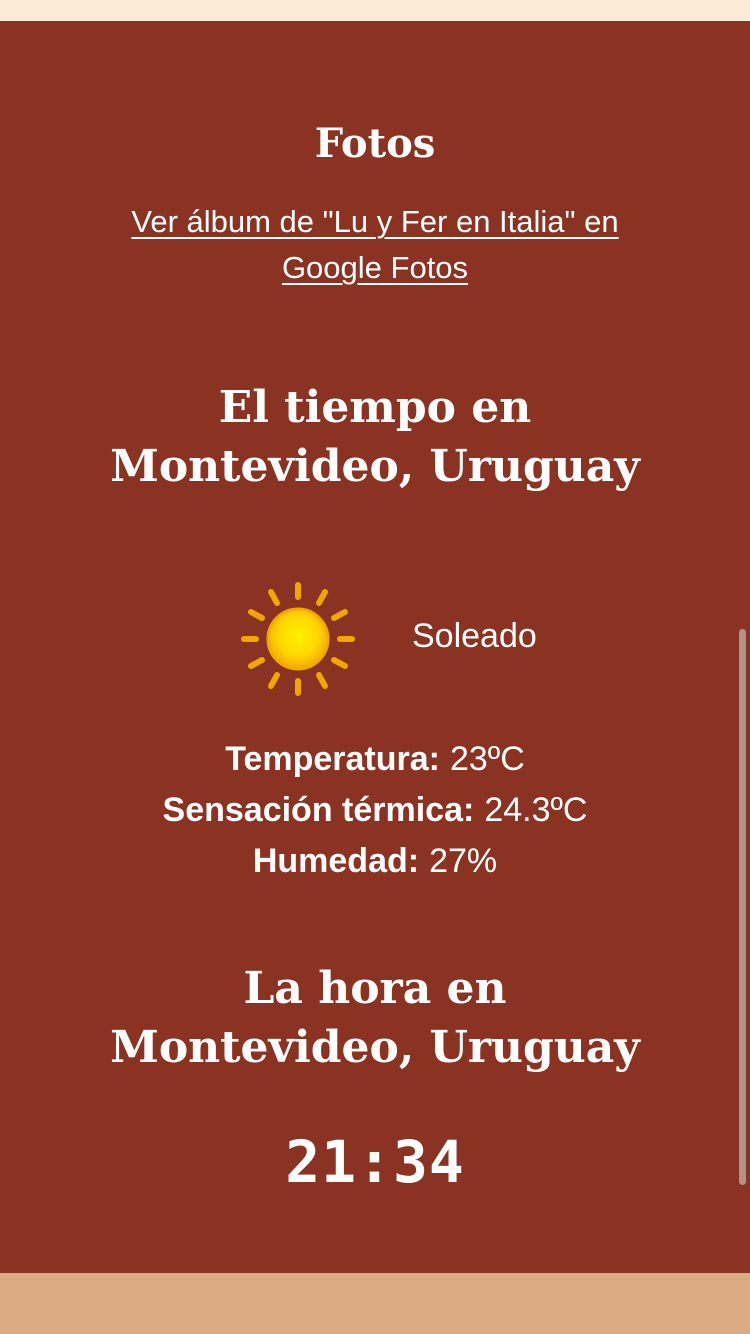  I want to click on stat-value: 27%, so click(463, 861).